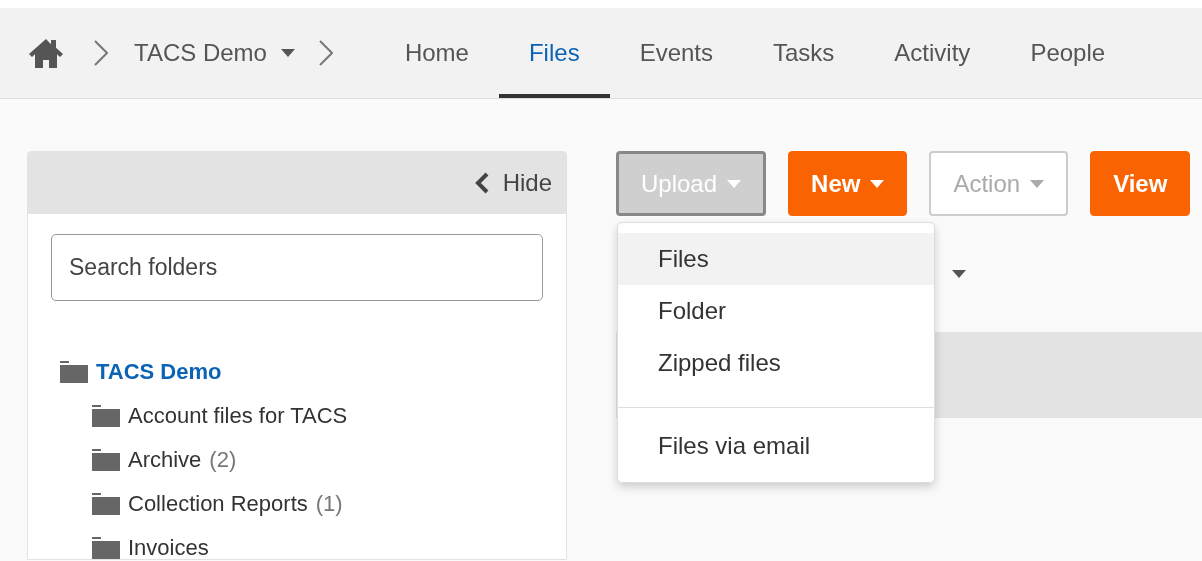  Describe the element at coordinates (481, 183) in the screenshot. I see `chevron-left-icon` at that location.